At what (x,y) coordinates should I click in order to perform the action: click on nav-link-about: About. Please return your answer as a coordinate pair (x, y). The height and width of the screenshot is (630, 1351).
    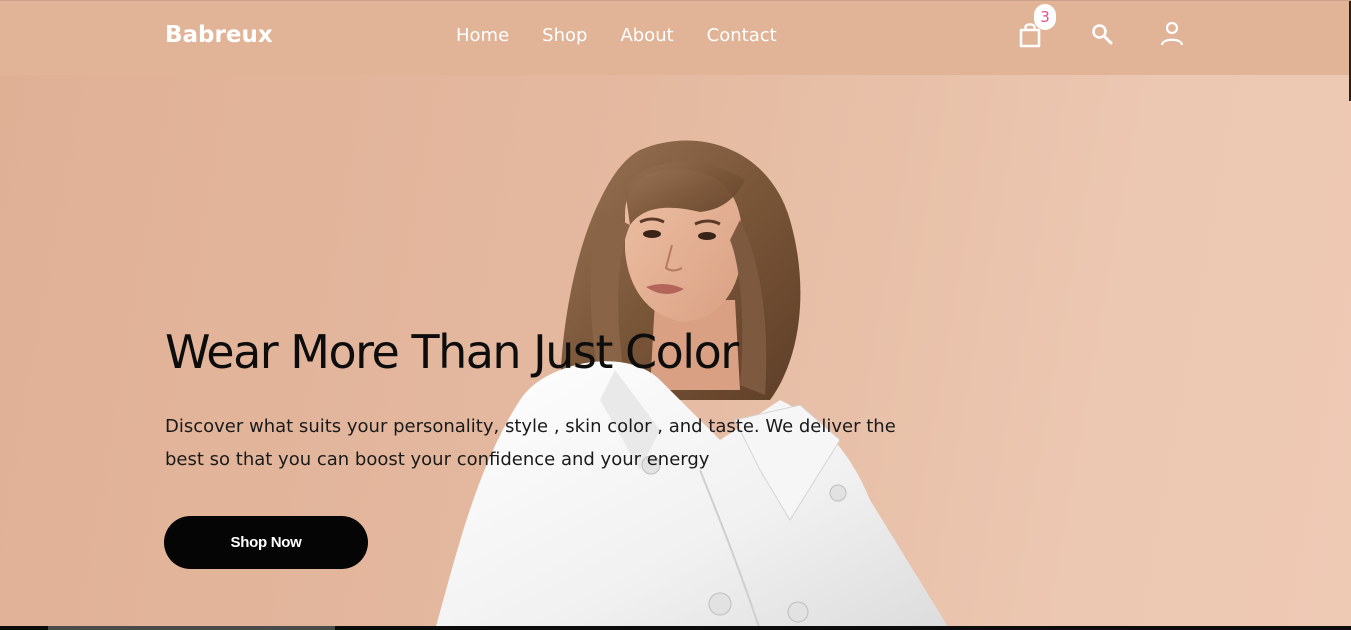
    Looking at the image, I should click on (646, 35).